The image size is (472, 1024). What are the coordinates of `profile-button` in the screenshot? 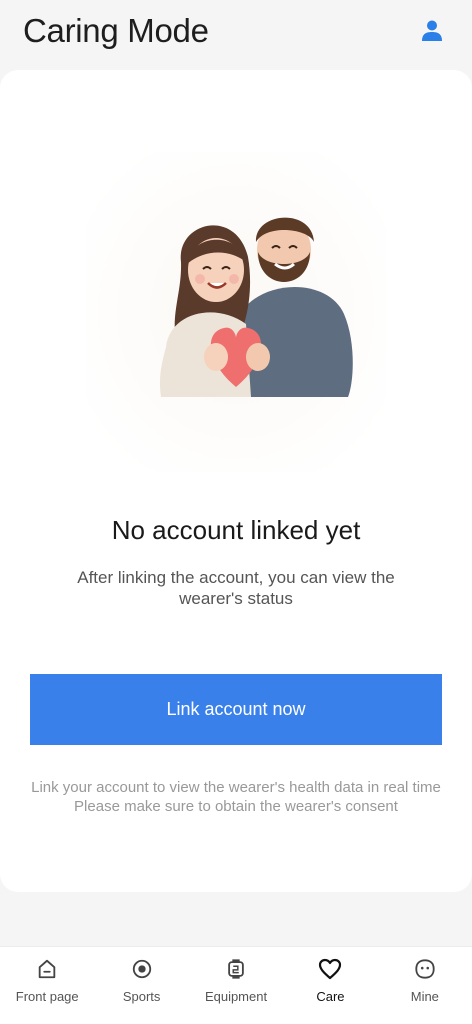 It's located at (432, 30).